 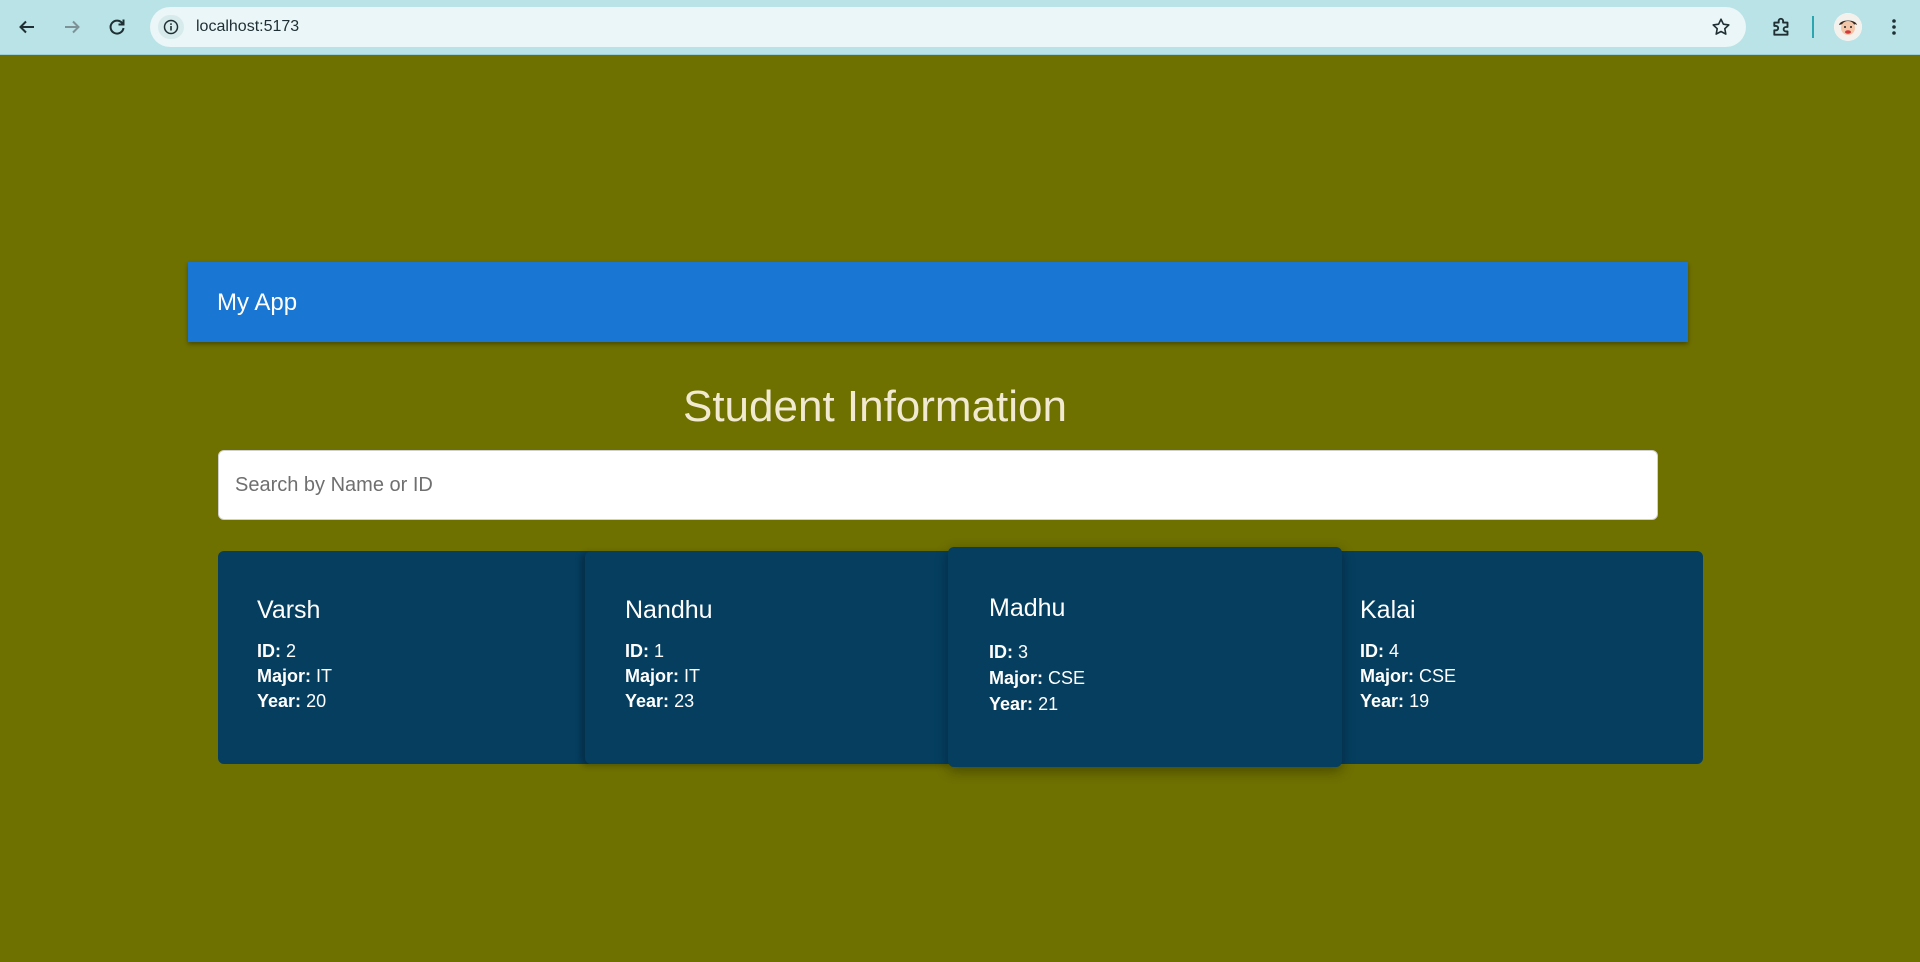 I want to click on student-year-row: Year: 21, so click(x=1037, y=704).